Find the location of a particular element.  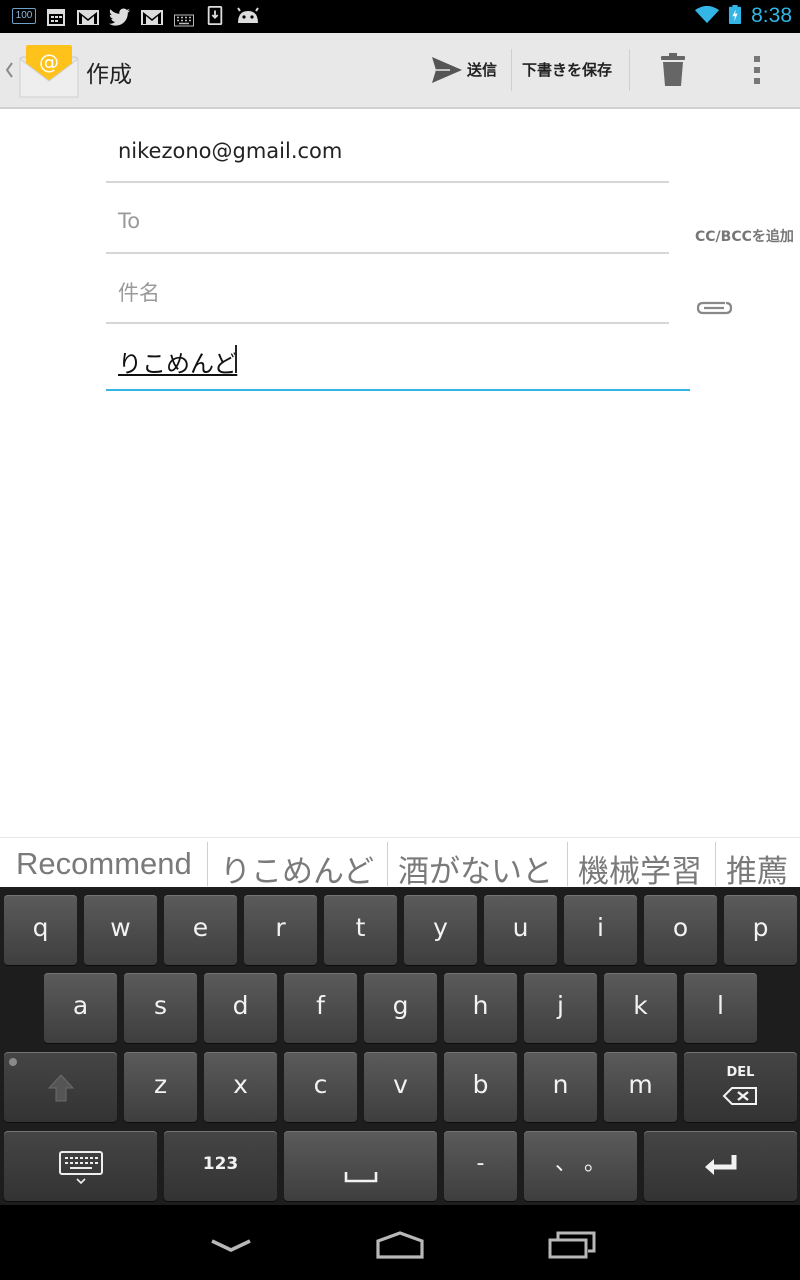

delete-key: DEL is located at coordinates (740, 1087).